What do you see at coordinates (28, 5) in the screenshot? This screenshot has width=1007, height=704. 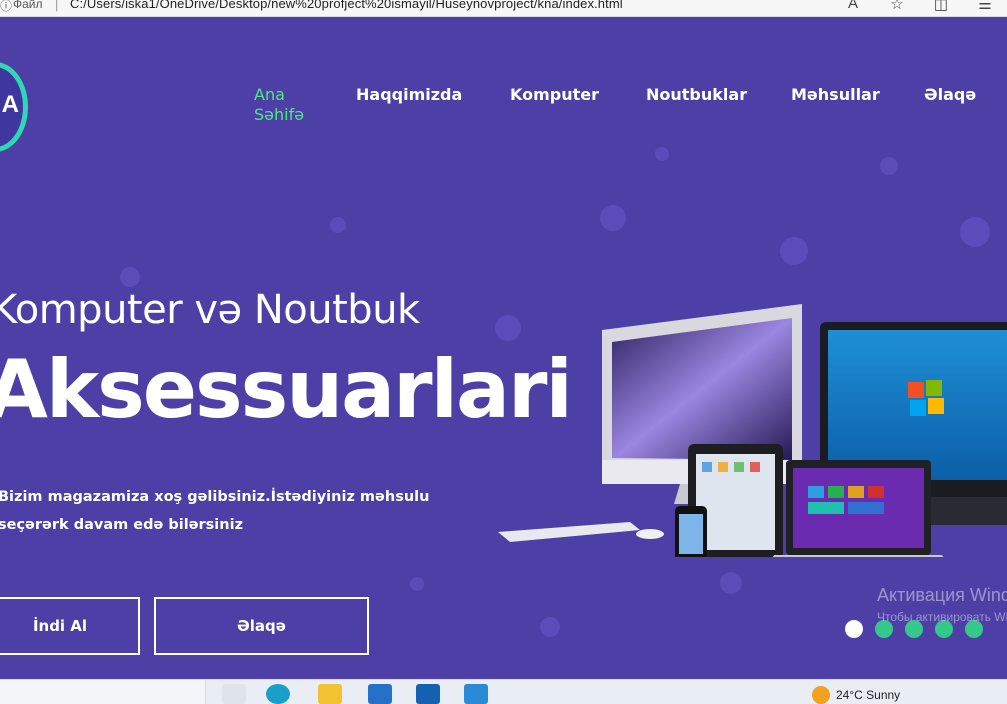 I see `file-label: Файл` at bounding box center [28, 5].